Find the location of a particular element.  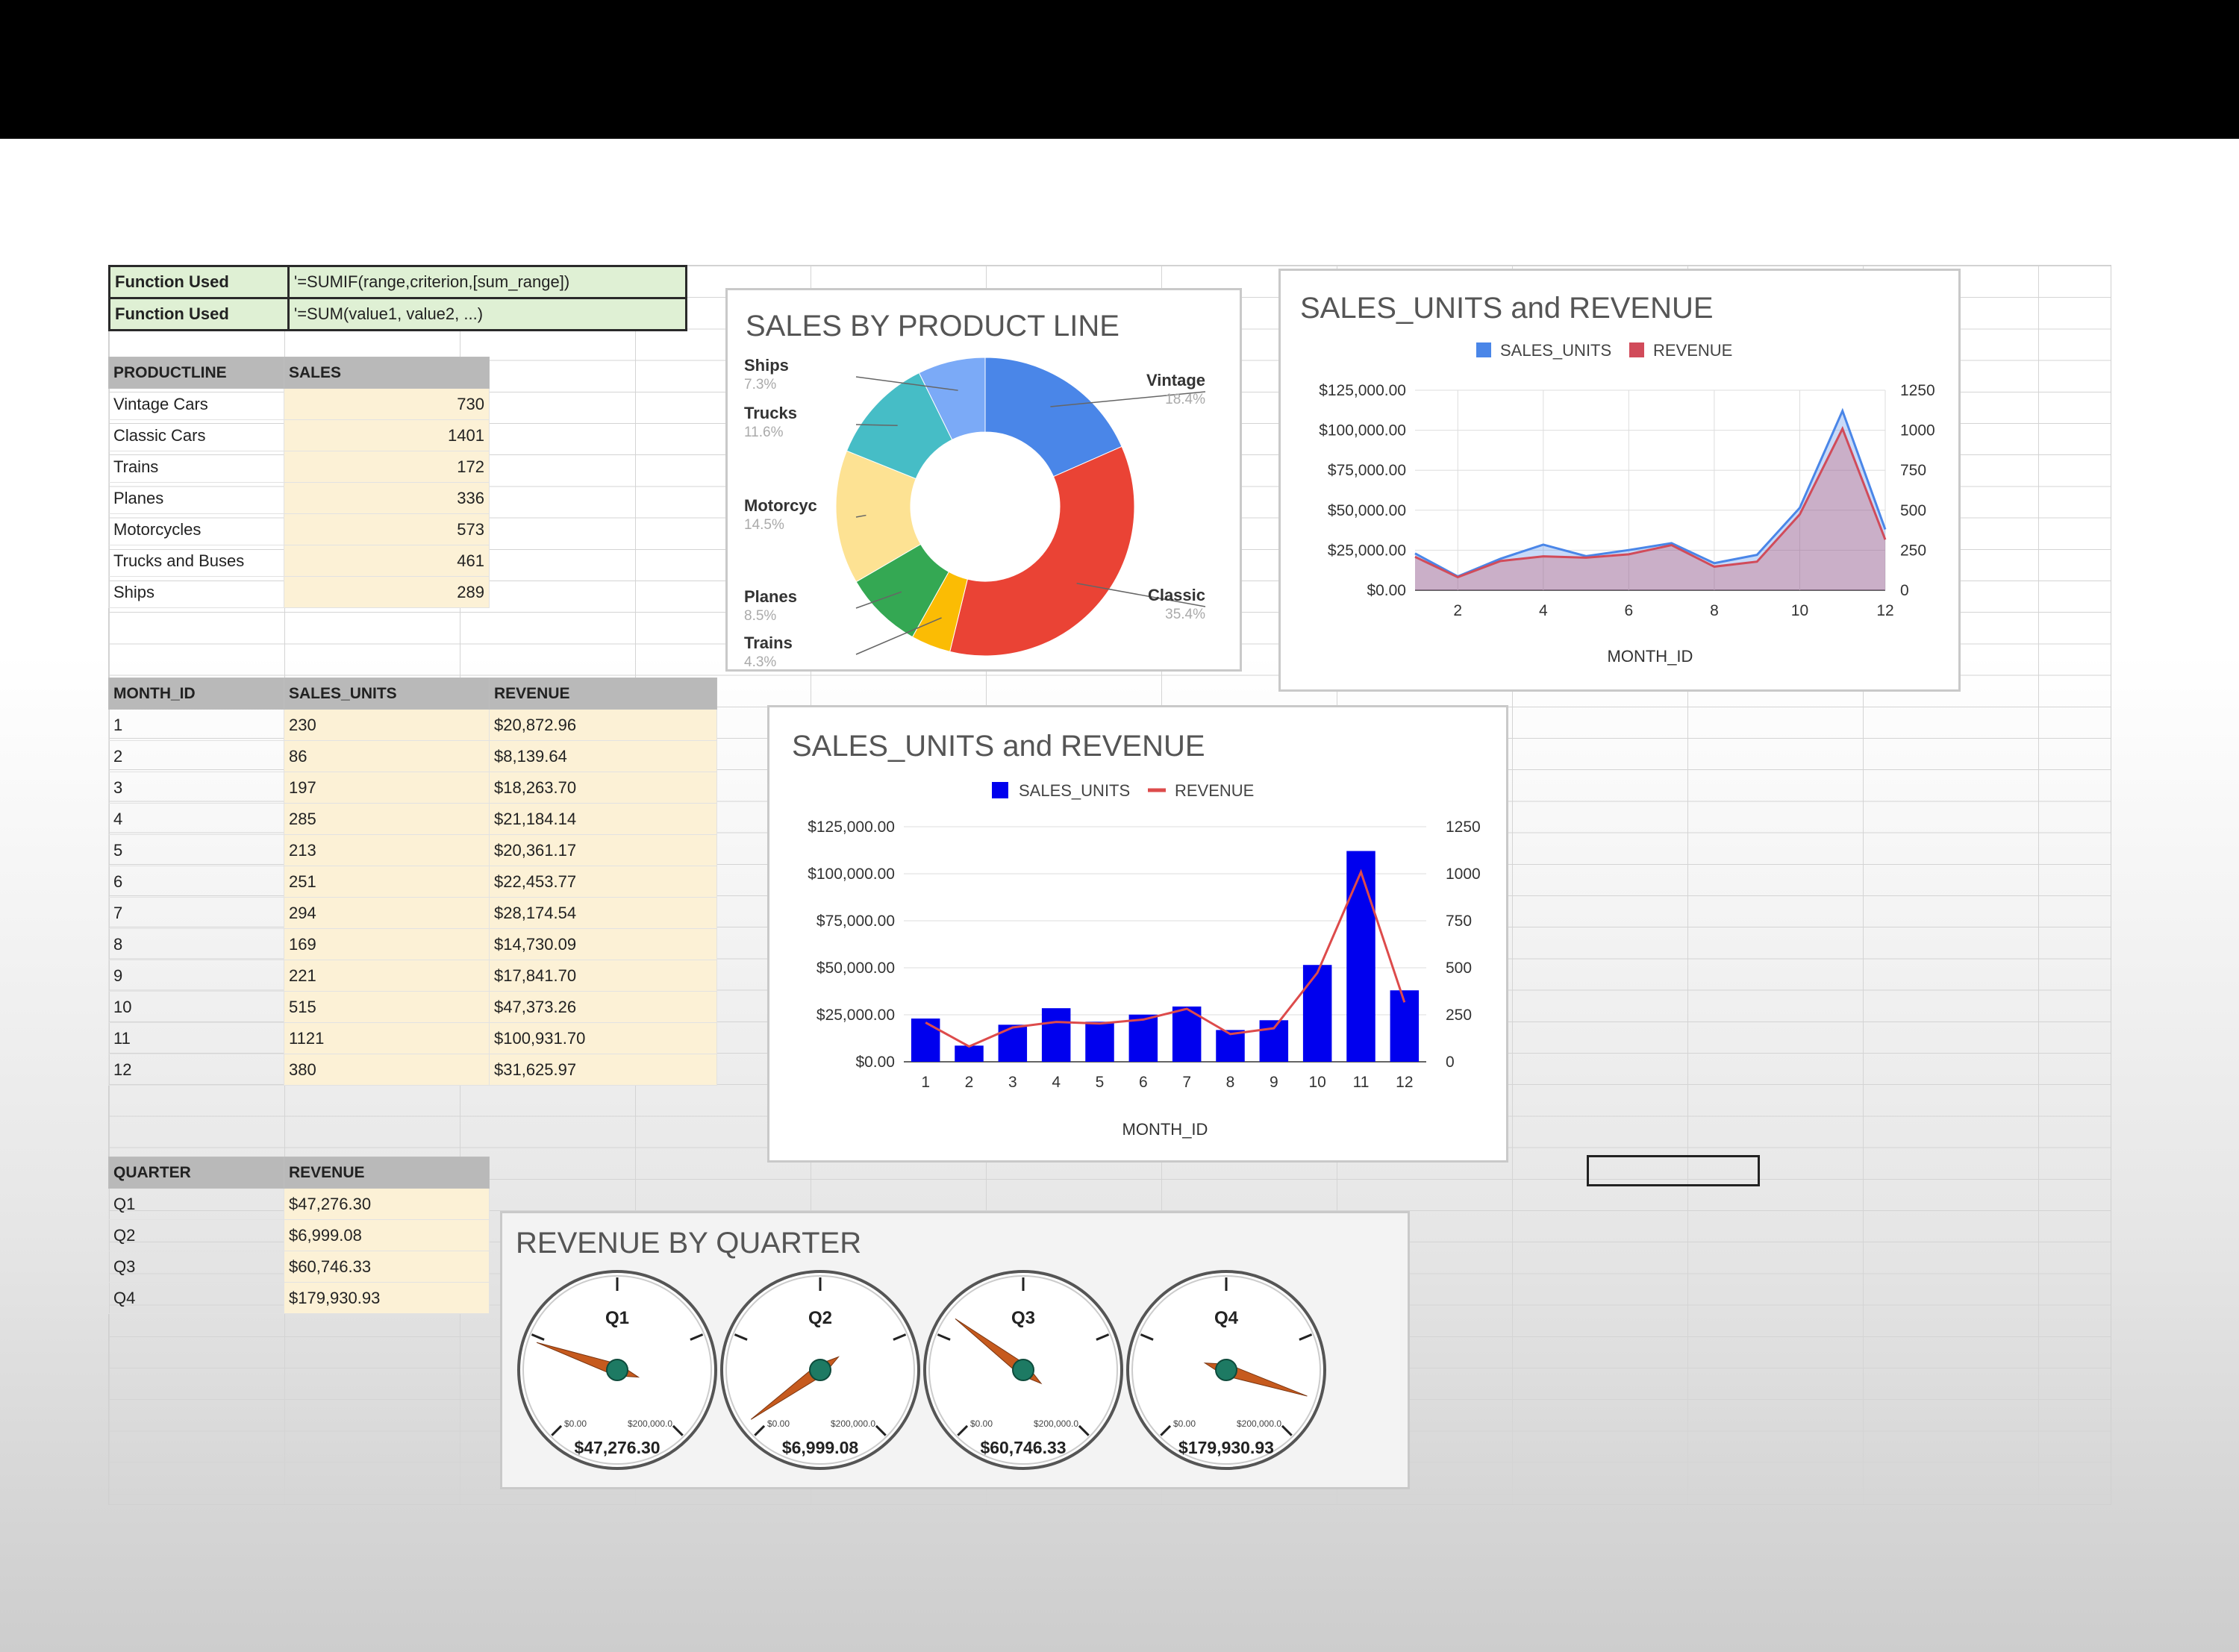

productline-cell: Motorcycles is located at coordinates (196, 529).